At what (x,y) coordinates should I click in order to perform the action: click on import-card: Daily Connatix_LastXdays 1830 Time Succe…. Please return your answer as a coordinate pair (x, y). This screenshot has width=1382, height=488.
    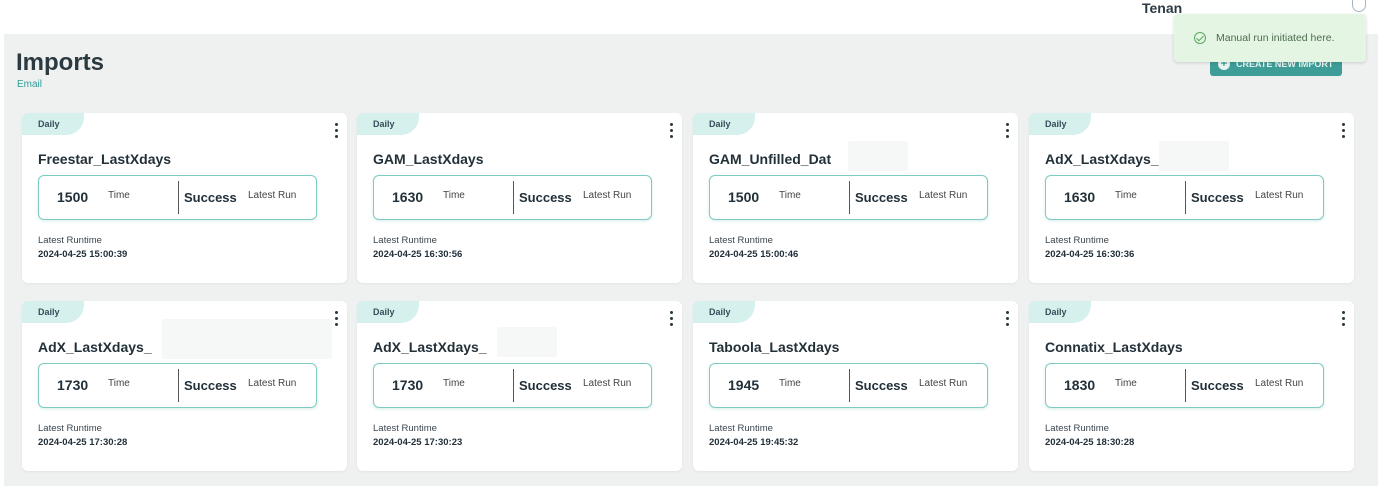
    Looking at the image, I should click on (1191, 386).